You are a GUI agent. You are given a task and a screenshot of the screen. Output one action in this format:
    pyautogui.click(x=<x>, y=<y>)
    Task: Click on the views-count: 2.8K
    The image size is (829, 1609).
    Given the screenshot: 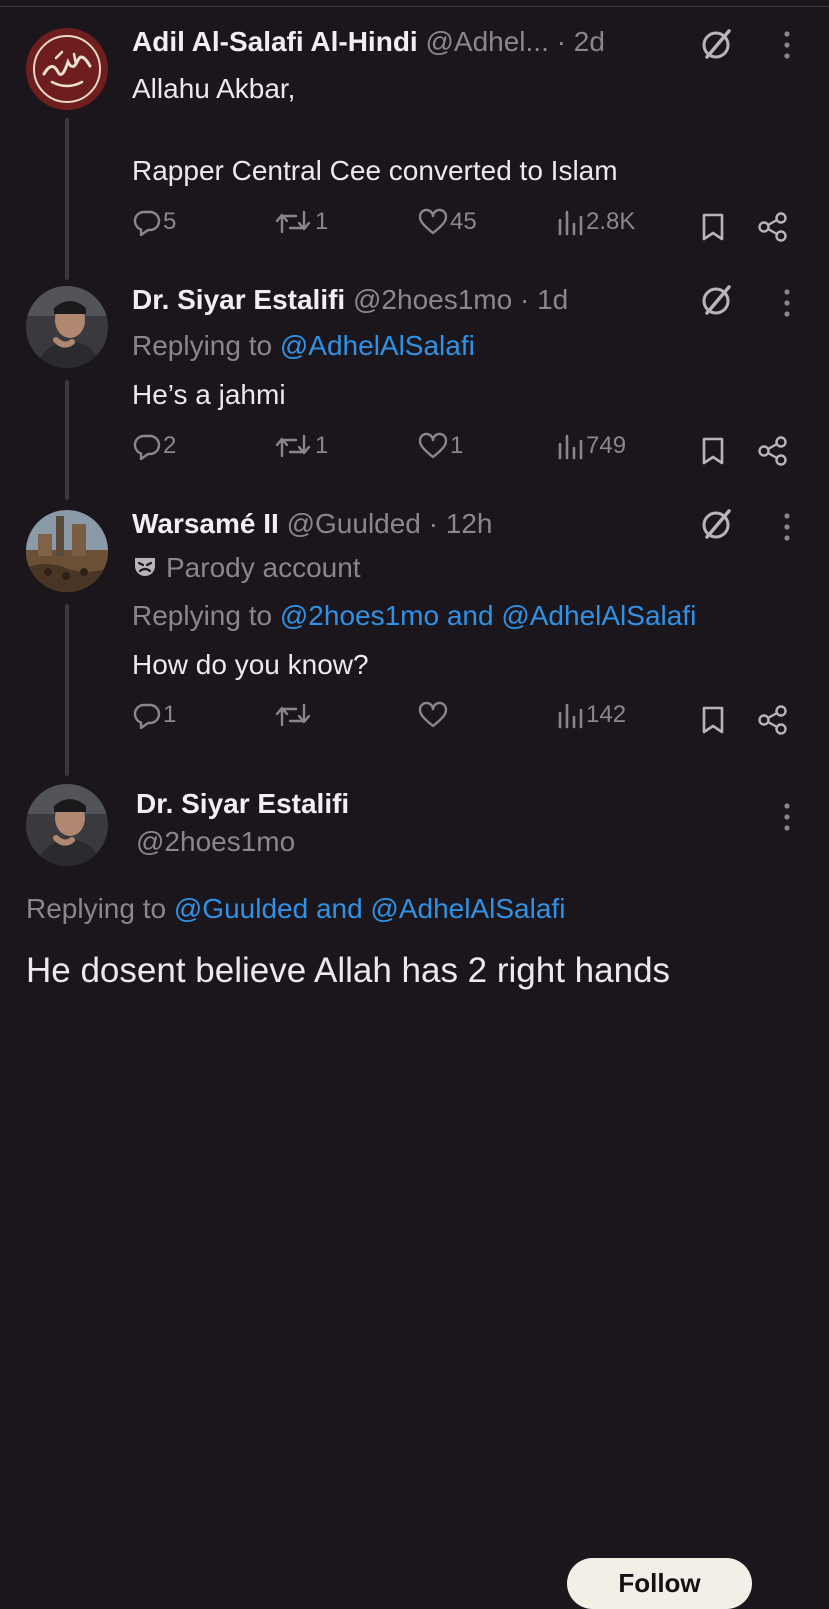 What is the action you would take?
    pyautogui.click(x=611, y=221)
    